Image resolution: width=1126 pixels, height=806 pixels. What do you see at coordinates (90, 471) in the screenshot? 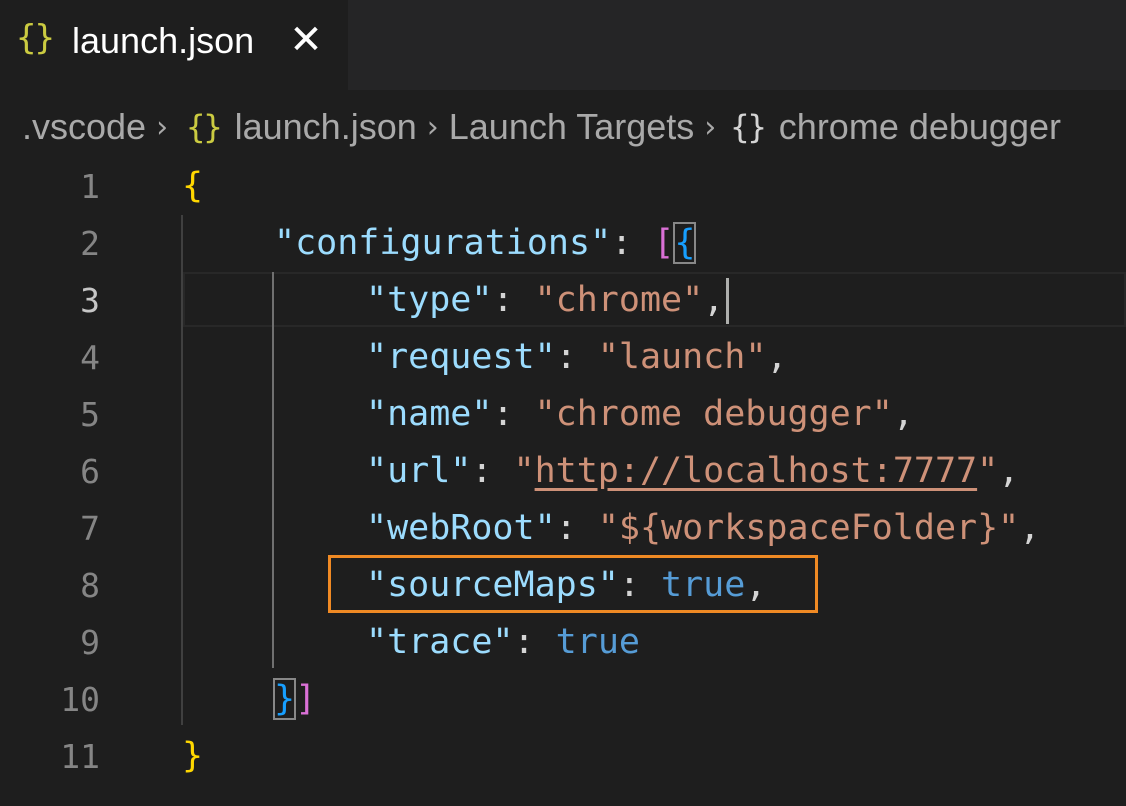
I see `line-number: 6` at bounding box center [90, 471].